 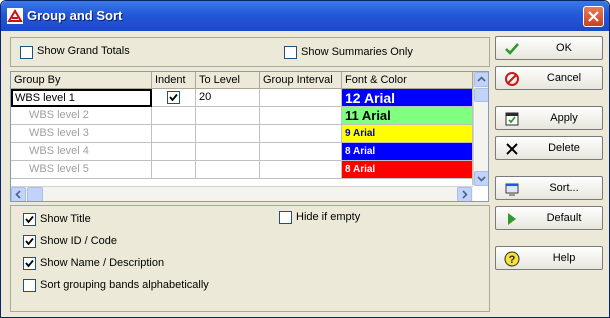 I want to click on scroll-thumb-horizontal, so click(x=35, y=194).